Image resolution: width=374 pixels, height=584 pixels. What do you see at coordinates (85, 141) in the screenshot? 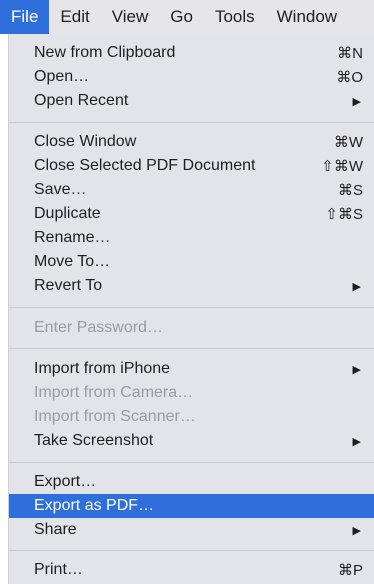
I see `menu-item-label: Close Window` at bounding box center [85, 141].